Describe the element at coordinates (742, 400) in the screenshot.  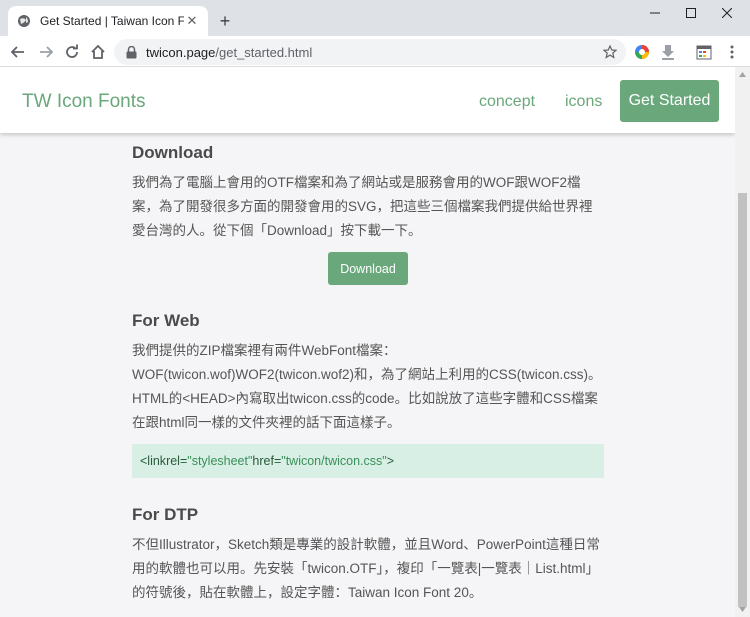
I see `scroll-thumb` at that location.